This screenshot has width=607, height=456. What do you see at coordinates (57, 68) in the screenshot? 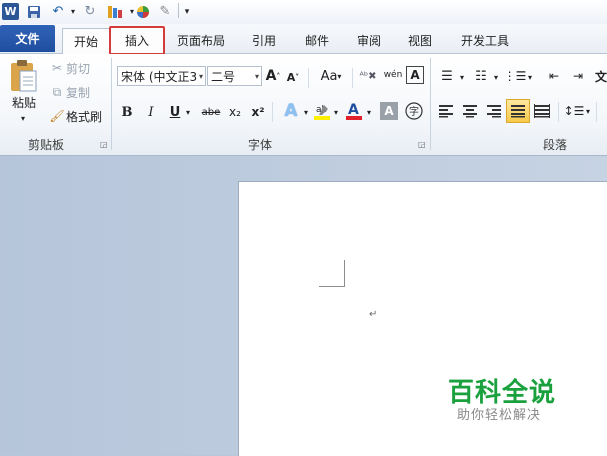
I see `scissors-icon: ✂` at bounding box center [57, 68].